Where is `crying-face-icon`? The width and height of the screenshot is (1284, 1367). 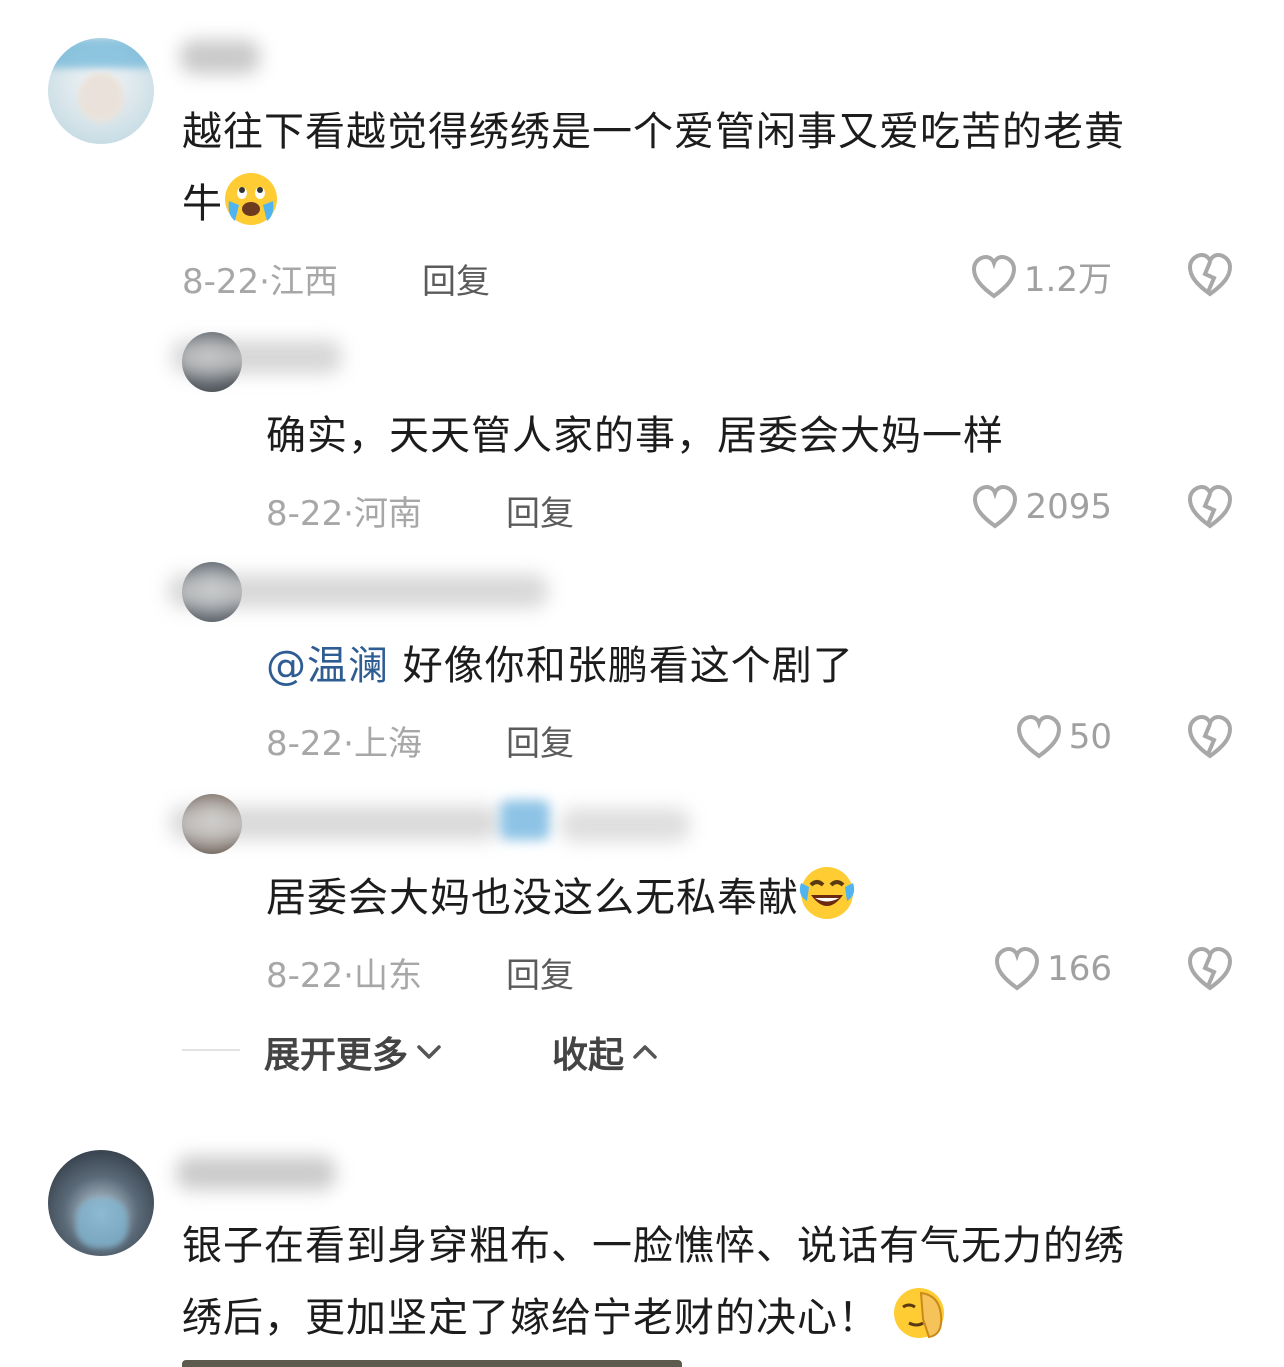 crying-face-icon is located at coordinates (251, 199).